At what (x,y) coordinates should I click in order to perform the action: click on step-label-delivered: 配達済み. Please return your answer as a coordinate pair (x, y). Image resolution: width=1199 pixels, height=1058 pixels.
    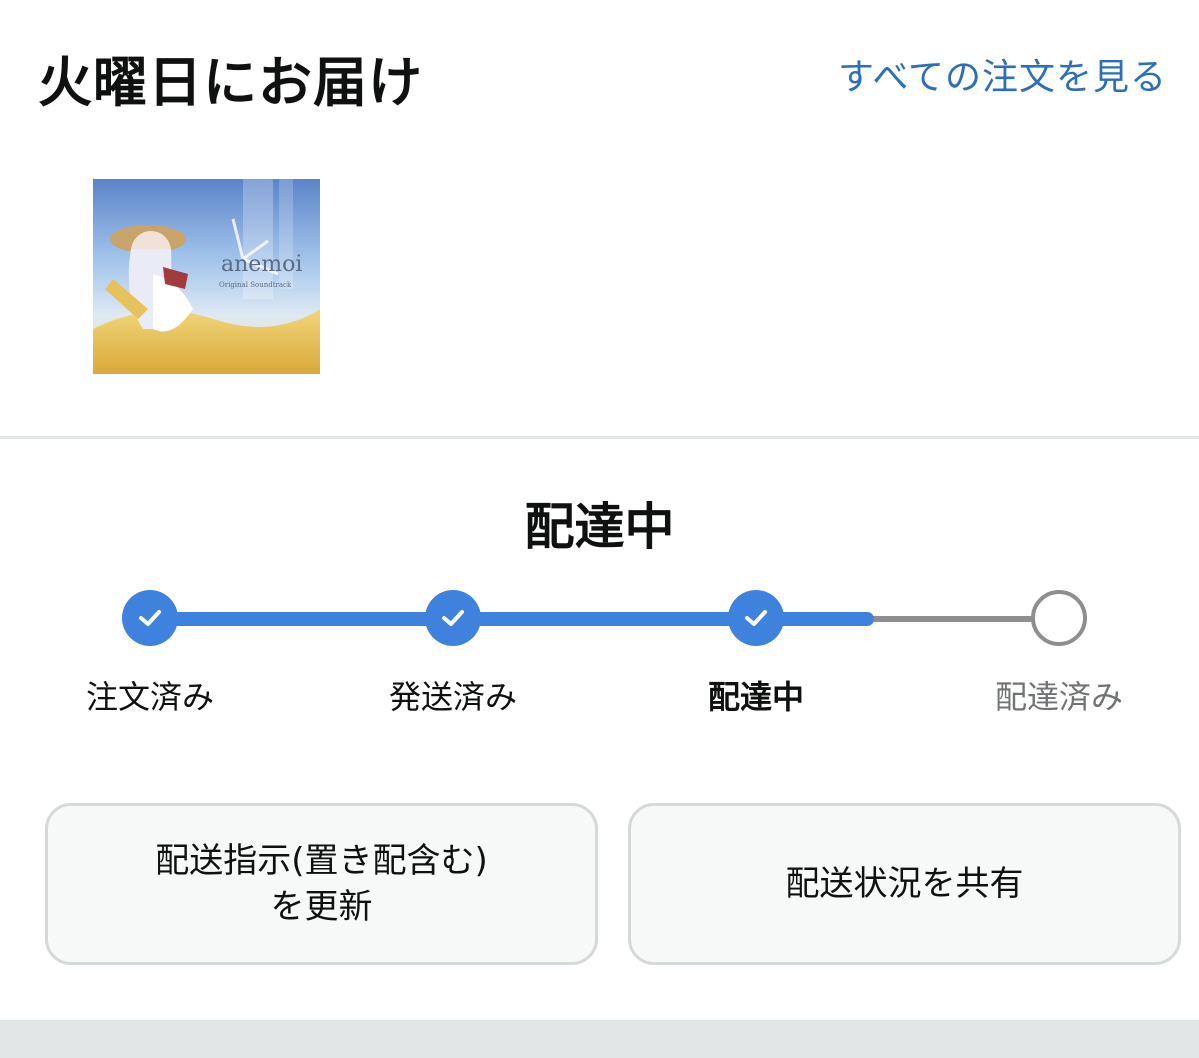
    Looking at the image, I should click on (1058, 697).